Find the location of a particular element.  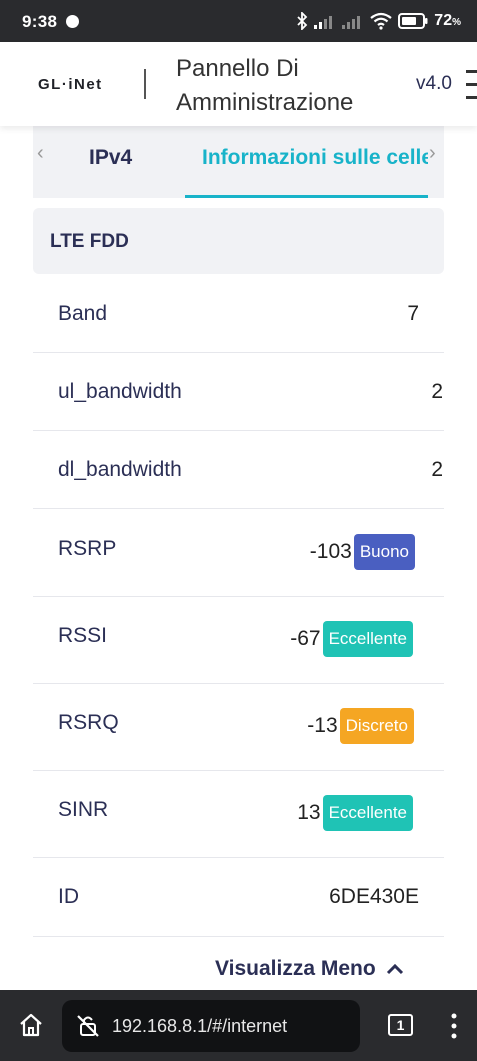

battery-level: 72% is located at coordinates (447, 20).